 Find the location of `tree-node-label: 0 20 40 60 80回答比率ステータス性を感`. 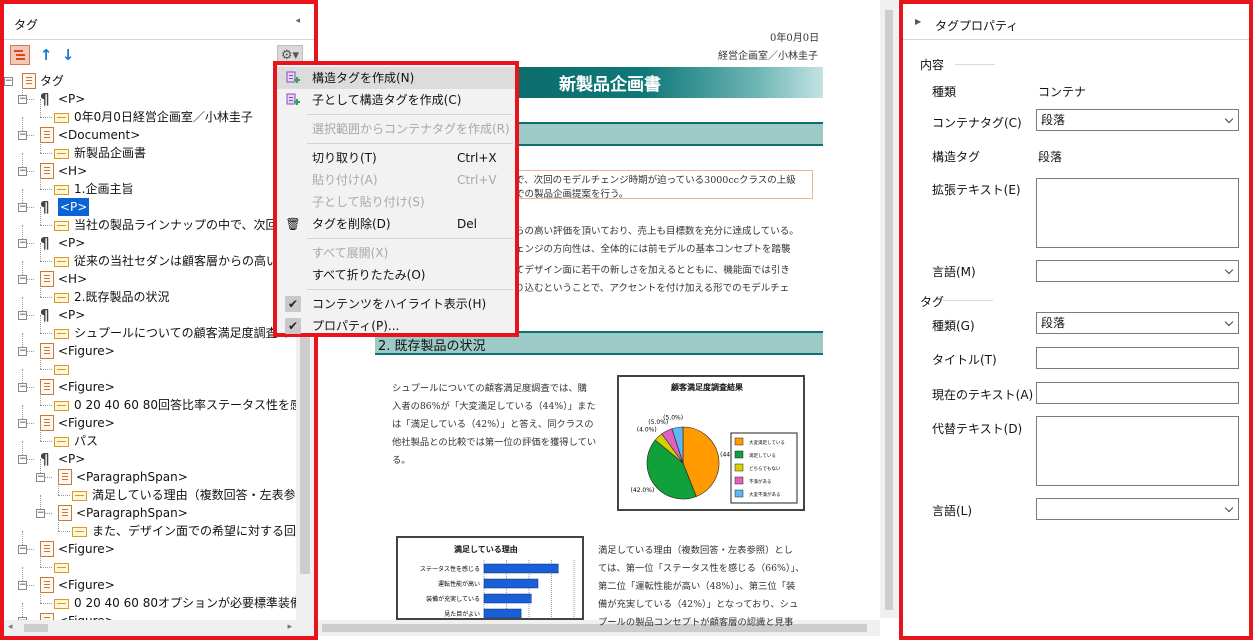

tree-node-label: 0 20 40 60 80回答比率ステータス性を感 is located at coordinates (185, 405).